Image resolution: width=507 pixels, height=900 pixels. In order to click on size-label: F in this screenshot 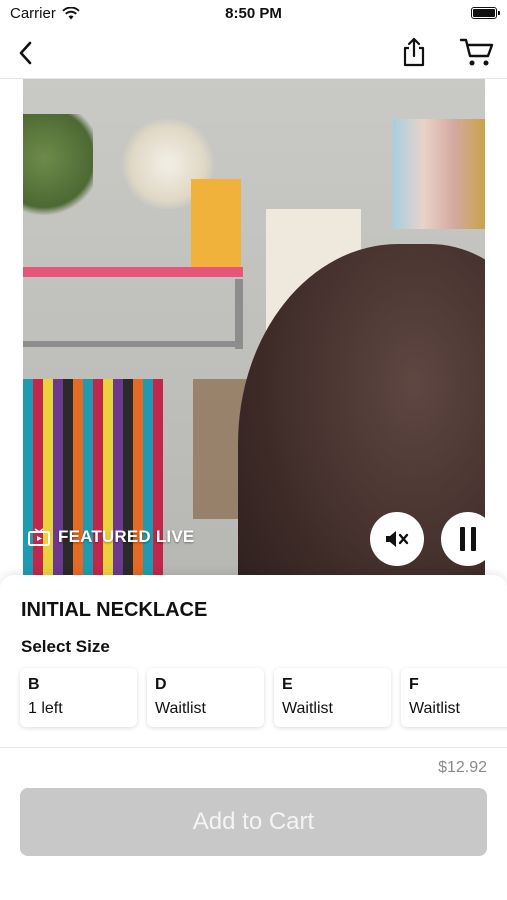, I will do `click(414, 684)`.